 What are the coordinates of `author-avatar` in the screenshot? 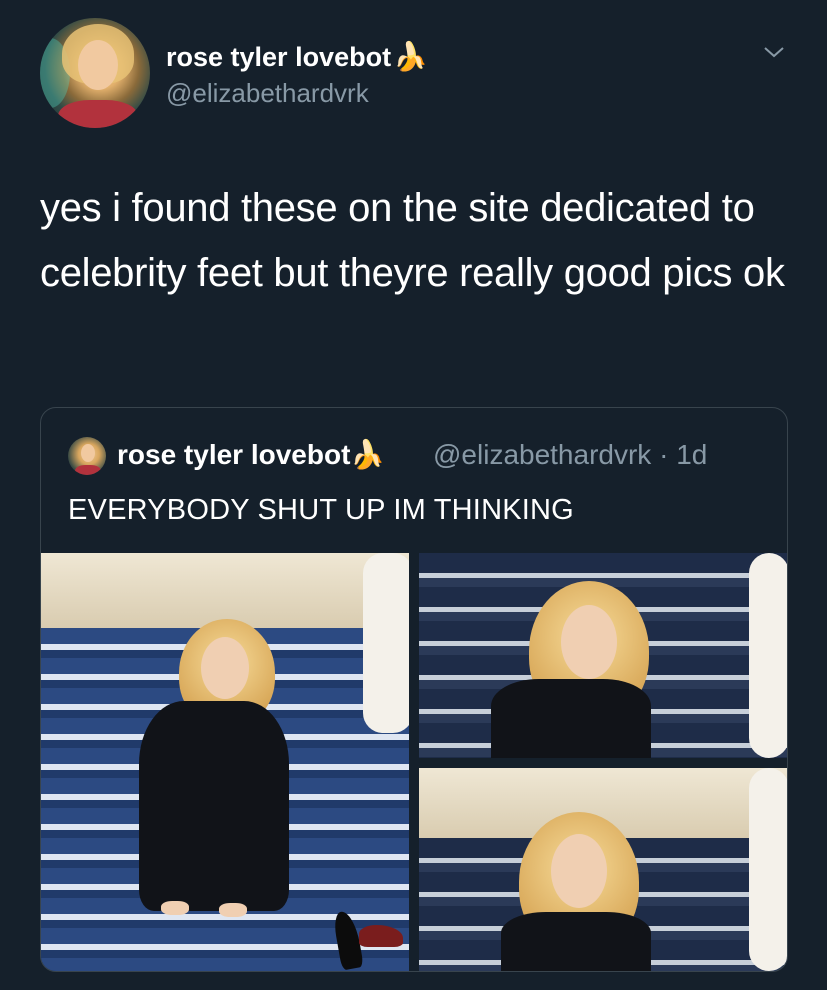 It's located at (95, 73).